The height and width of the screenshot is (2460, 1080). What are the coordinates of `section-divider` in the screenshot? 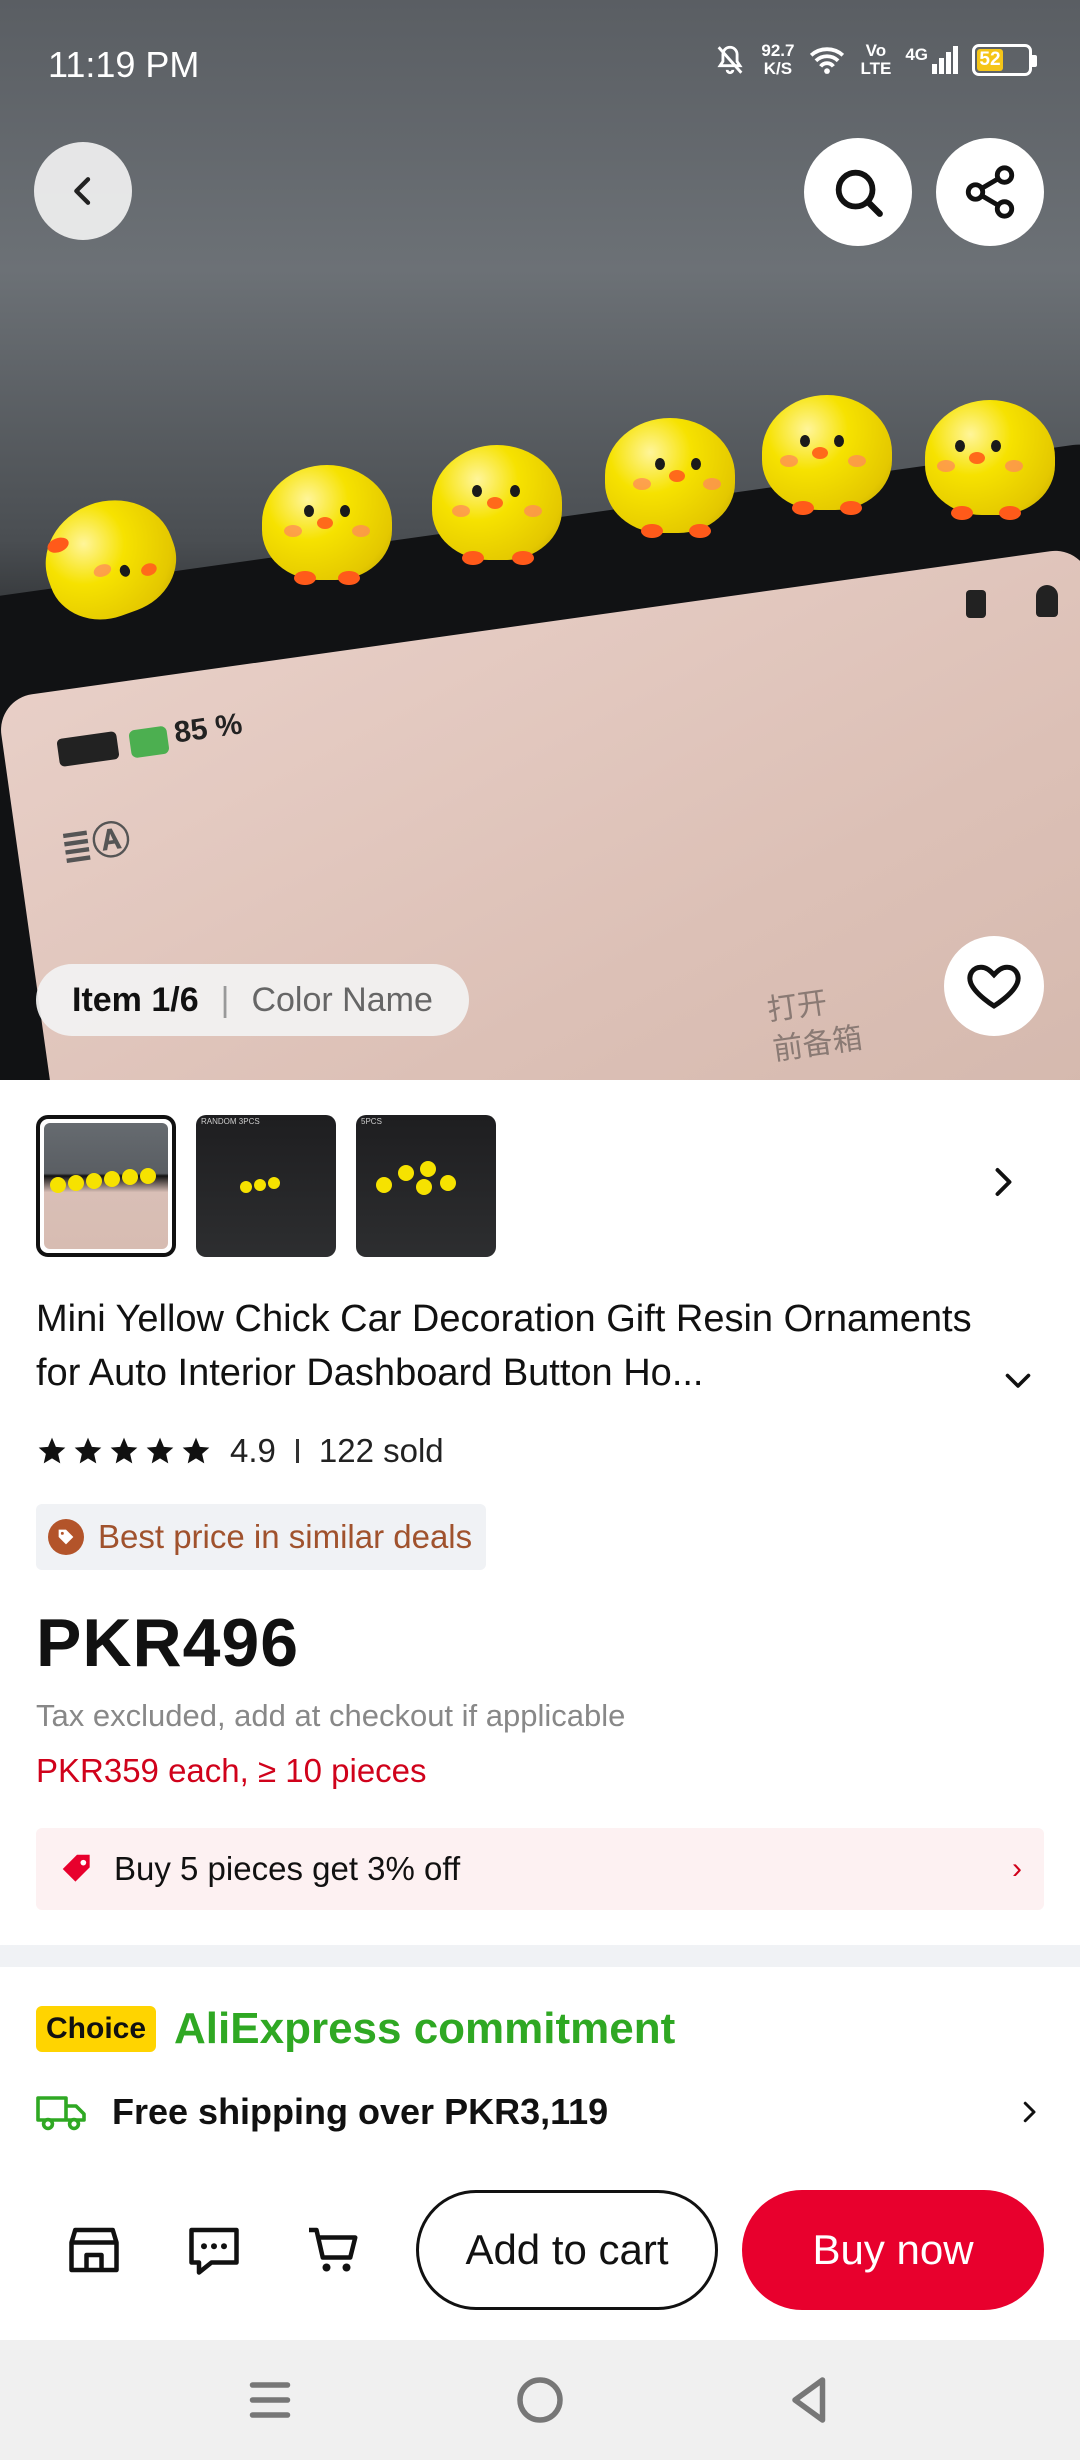 It's located at (540, 1956).